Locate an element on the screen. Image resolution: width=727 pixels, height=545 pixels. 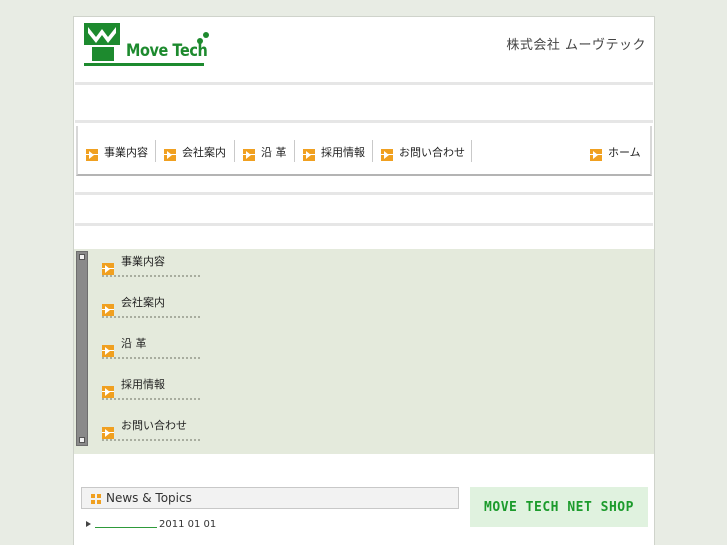
net-shop-label: MOVE TECH NET SHOP is located at coordinates (559, 507).